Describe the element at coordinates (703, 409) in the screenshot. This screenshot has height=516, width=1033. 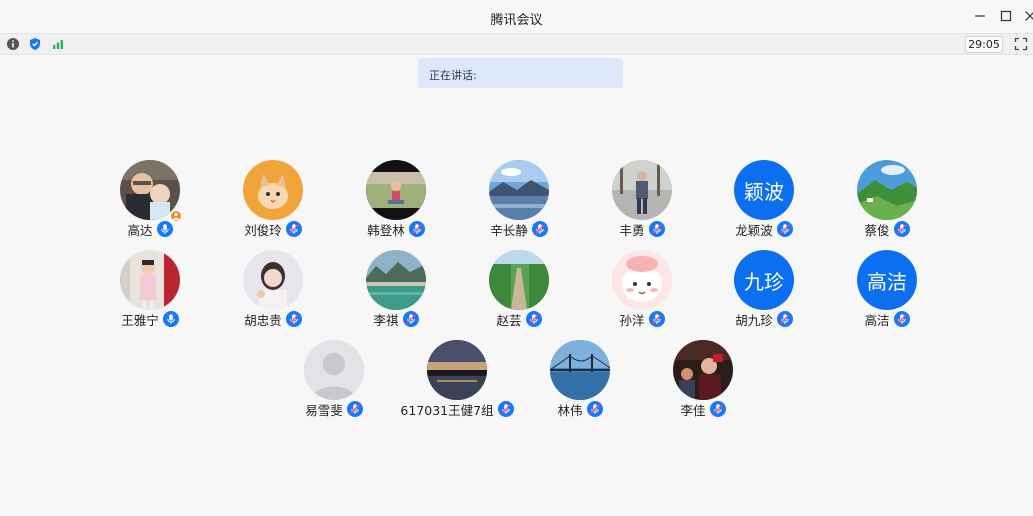
I see `participant-name-row: 李佳` at that location.